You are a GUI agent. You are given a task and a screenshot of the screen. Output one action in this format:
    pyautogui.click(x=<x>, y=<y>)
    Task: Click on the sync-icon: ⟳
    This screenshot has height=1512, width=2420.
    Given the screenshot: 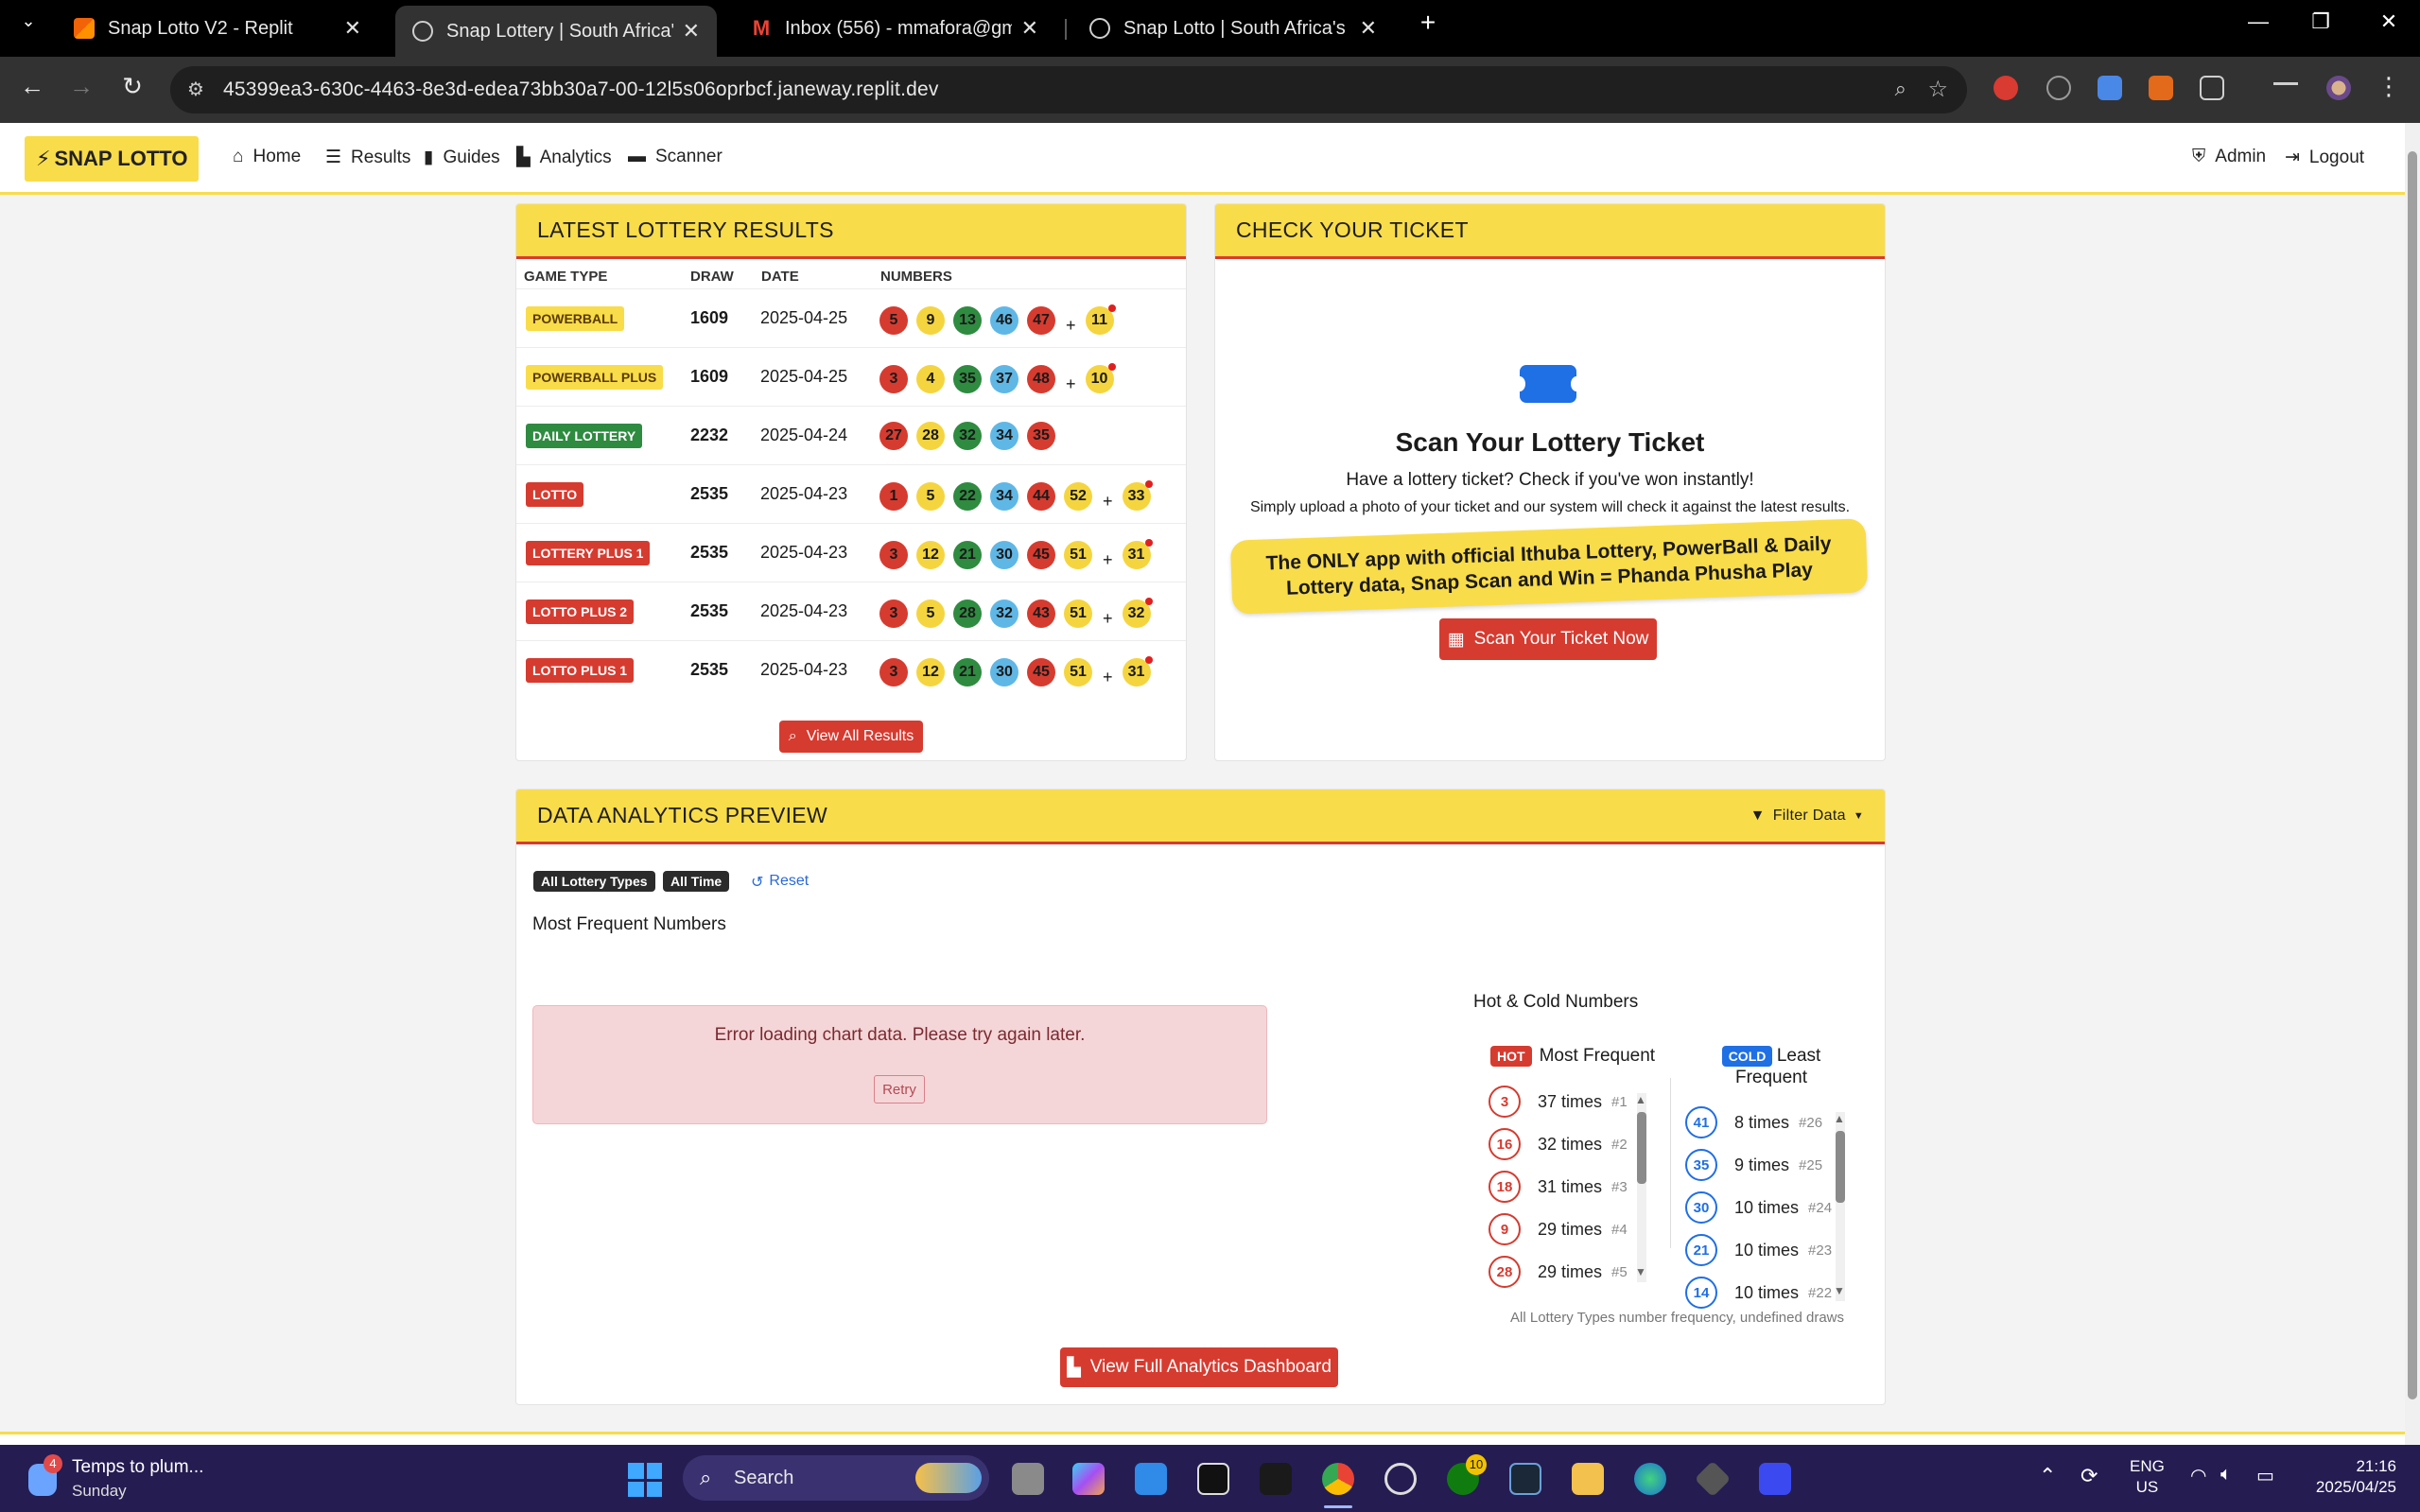 What is the action you would take?
    pyautogui.click(x=2089, y=1476)
    